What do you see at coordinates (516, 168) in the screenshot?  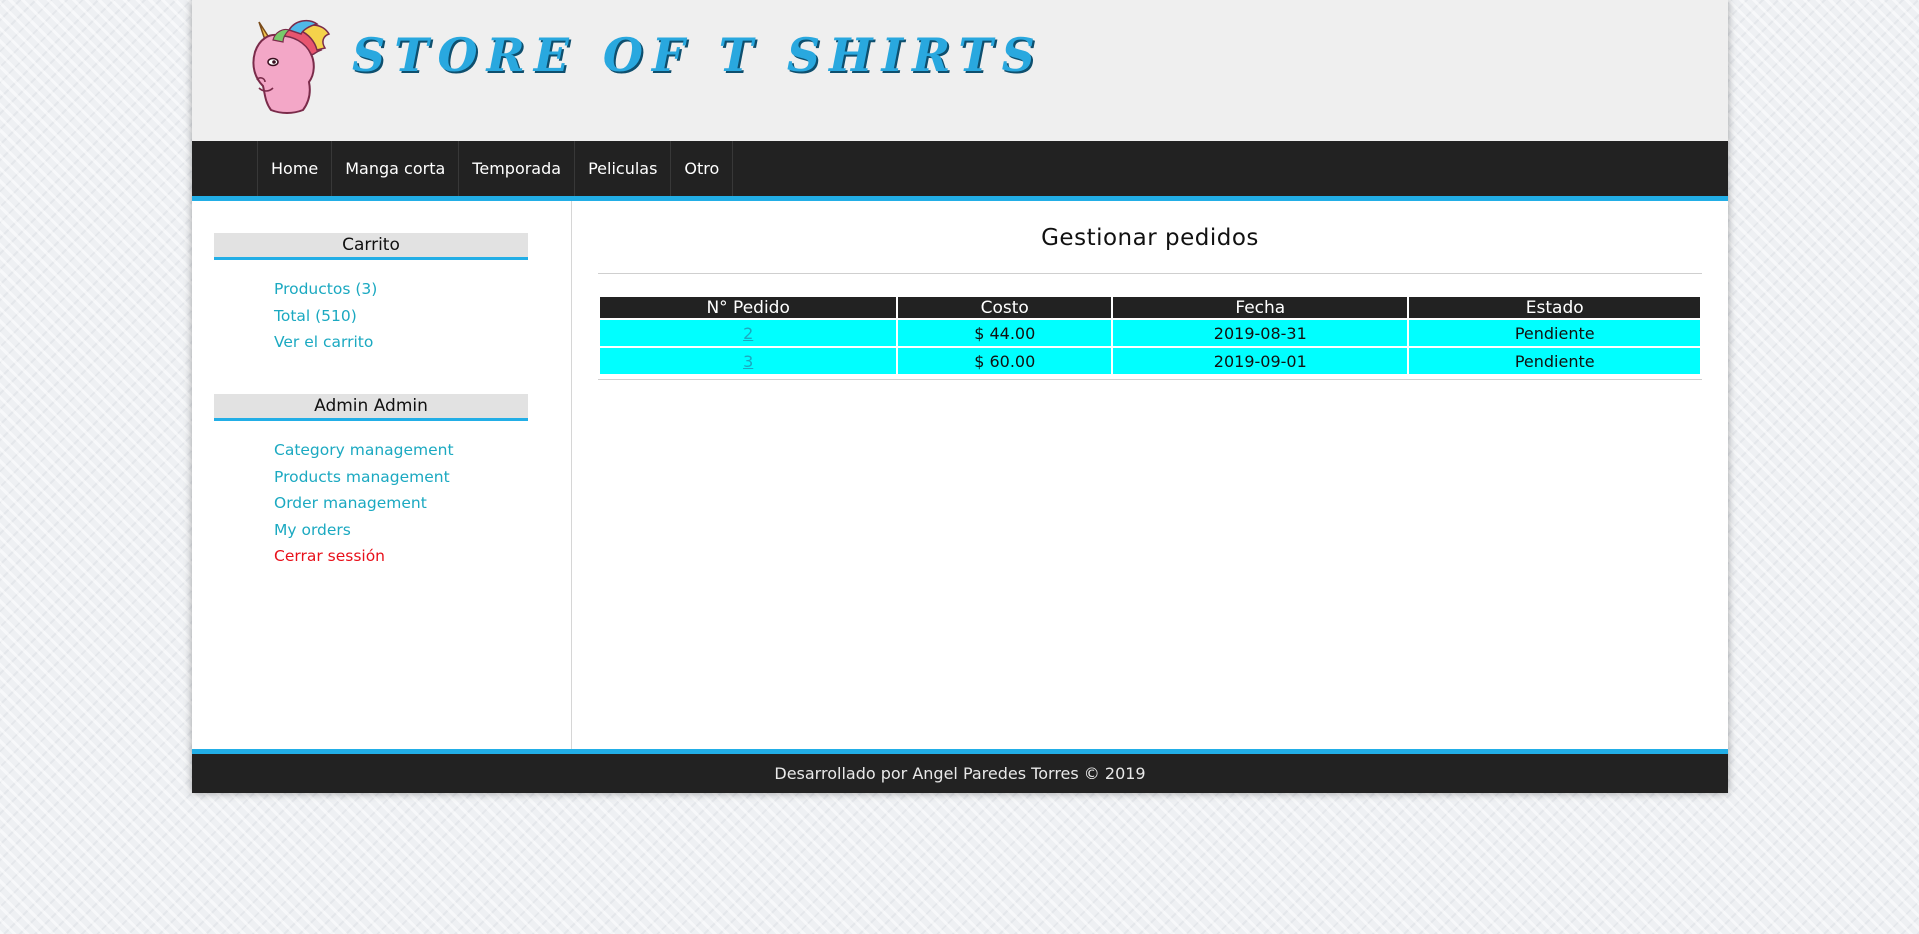 I see `nav-item-temporada: Temporada` at bounding box center [516, 168].